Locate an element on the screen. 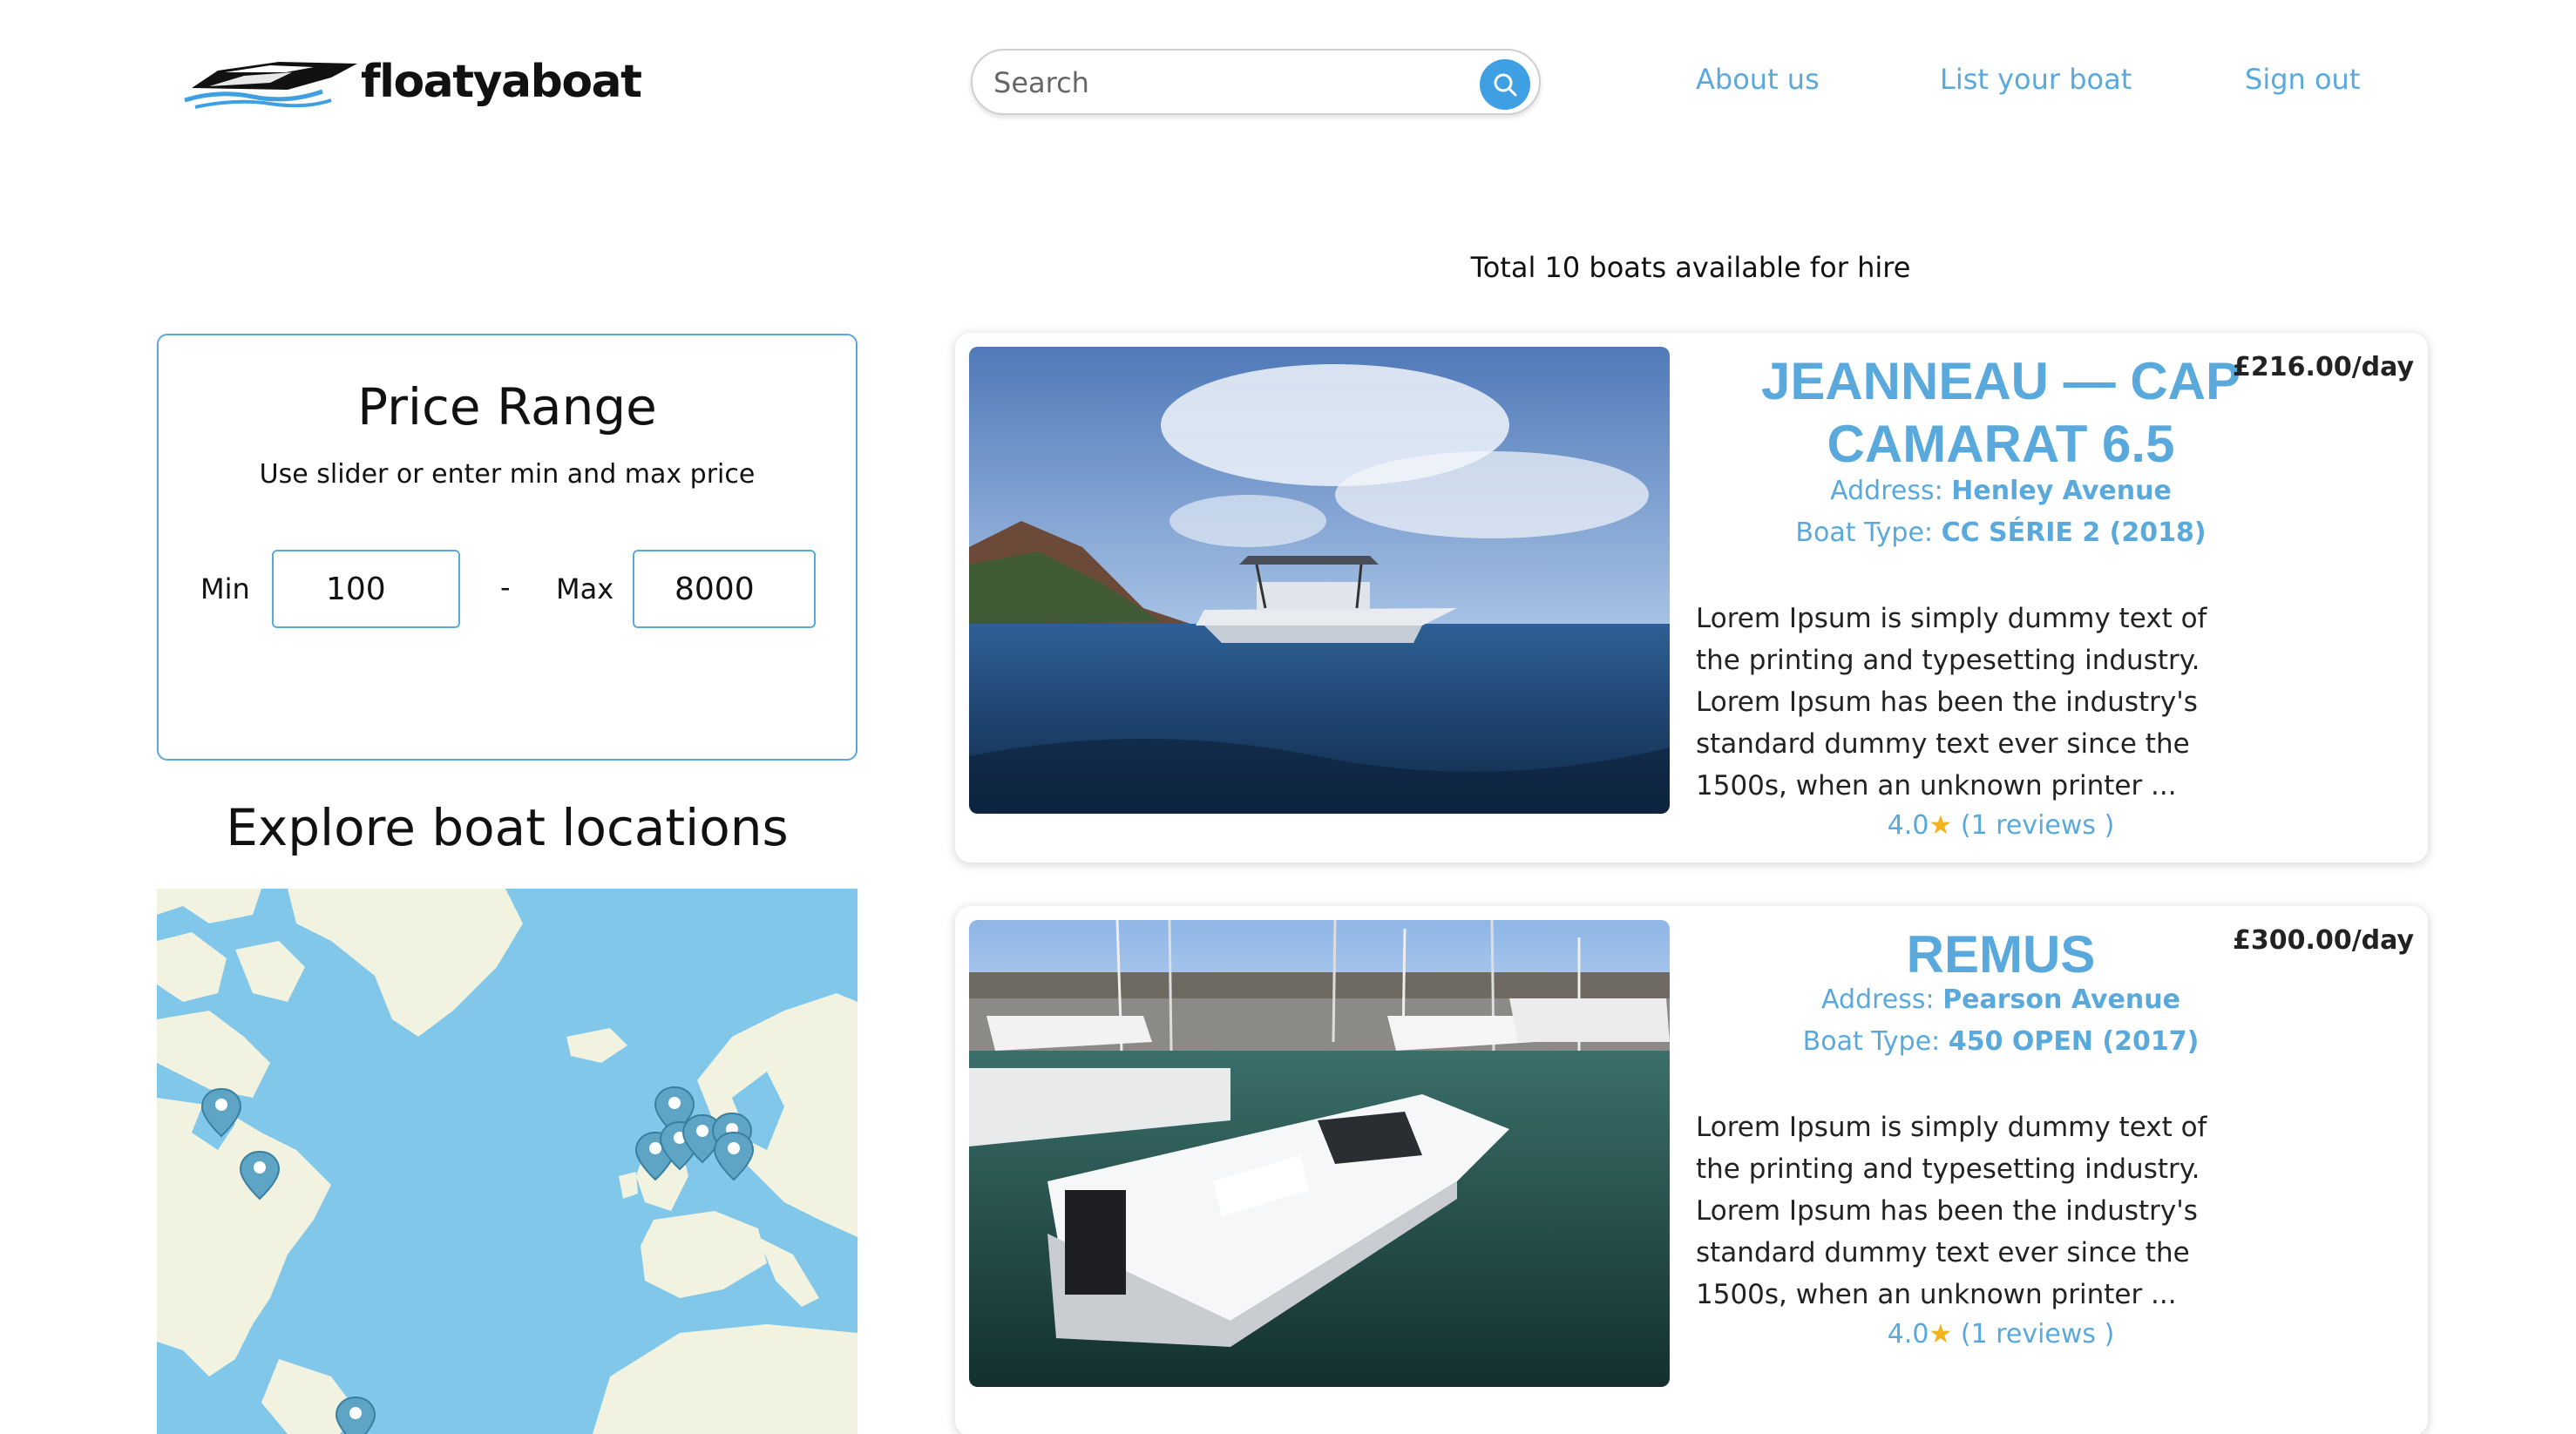 The height and width of the screenshot is (1434, 2576). boat-type: Boat Type: 450 OPEN (2017) is located at coordinates (2001, 1041).